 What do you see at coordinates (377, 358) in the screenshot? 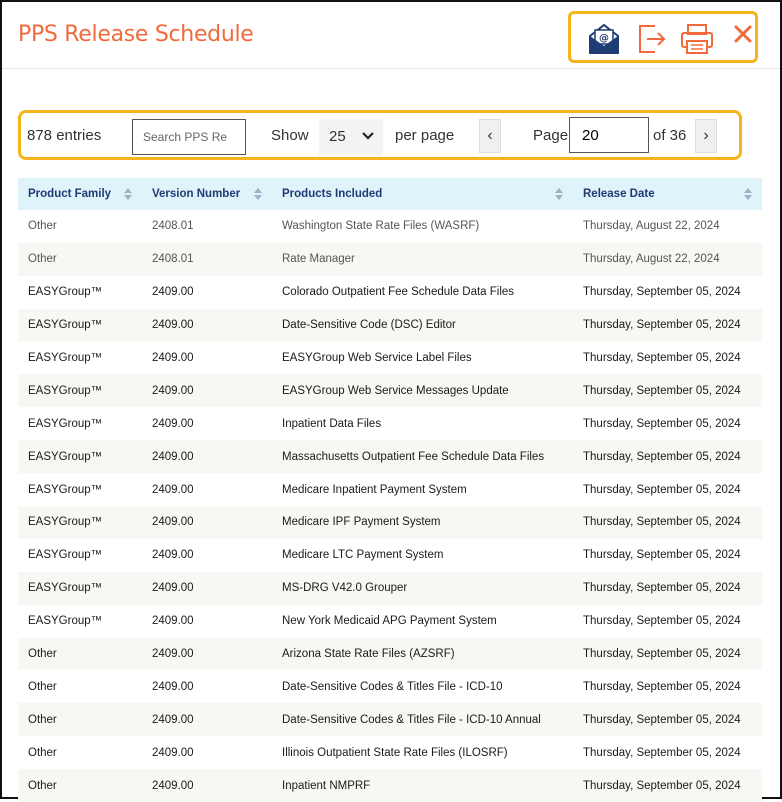
I see `cell-products-included: EASYGroup Web Service Label Files` at bounding box center [377, 358].